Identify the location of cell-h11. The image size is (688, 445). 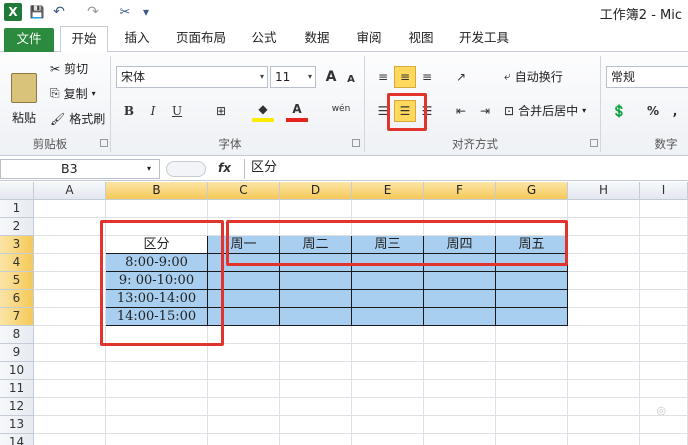
(604, 389).